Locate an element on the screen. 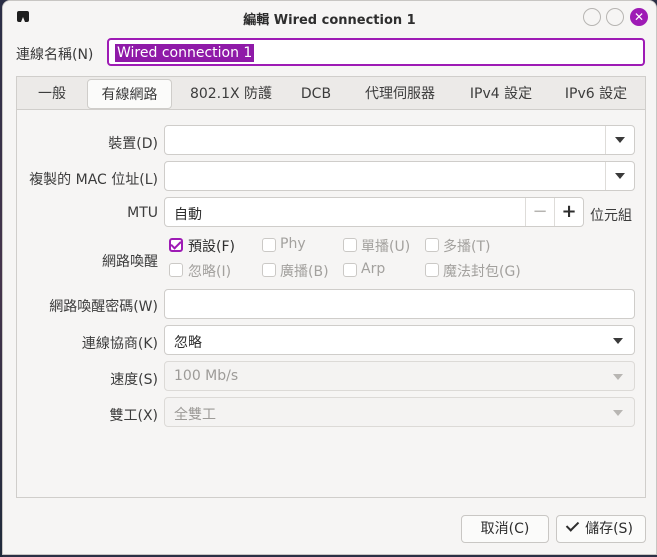 Image resolution: width=657 pixels, height=557 pixels. wol-phy-checkbox is located at coordinates (269, 245).